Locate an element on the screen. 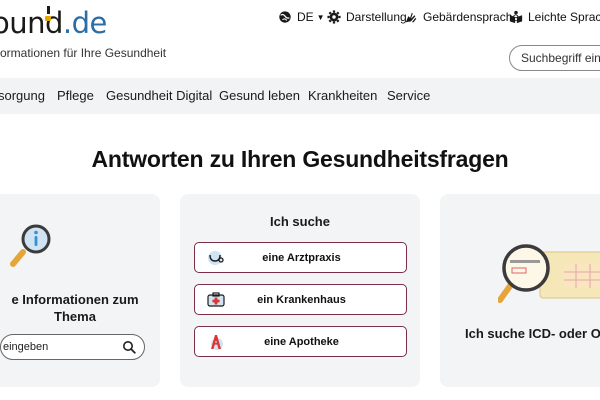 This screenshot has height=400, width=600. logo-mark-dot is located at coordinates (48, 18).